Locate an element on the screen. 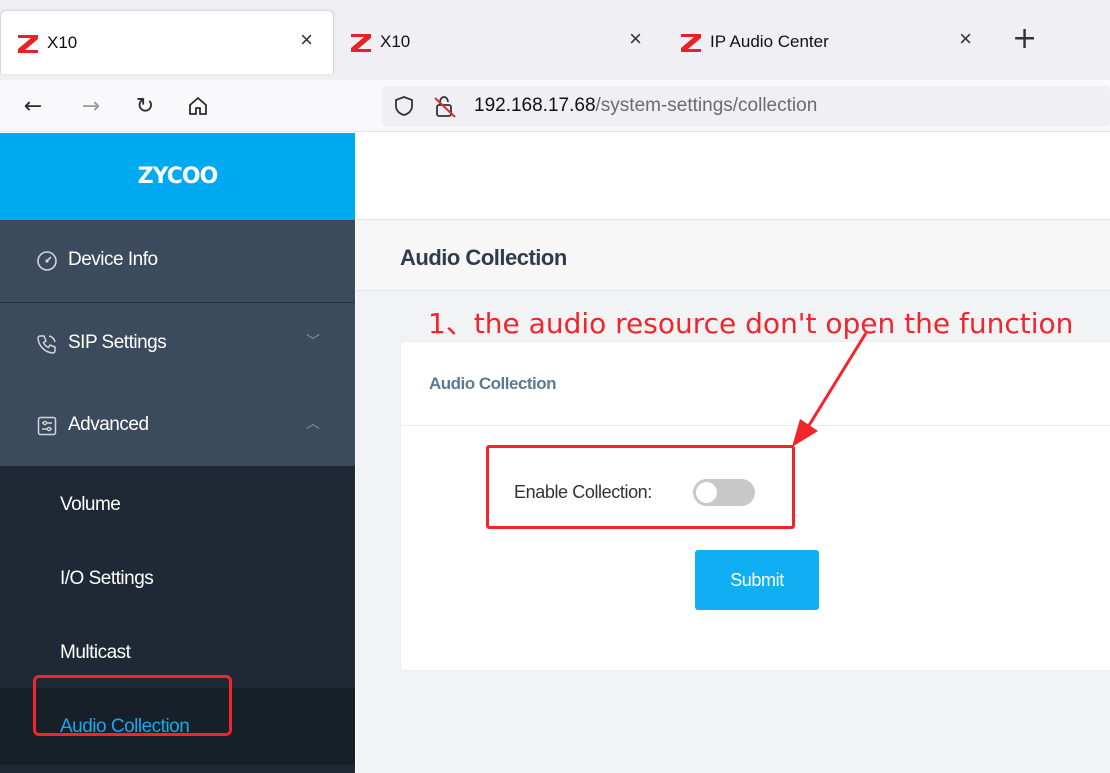 The width and height of the screenshot is (1110, 773). highlight-box-toggle is located at coordinates (640, 487).